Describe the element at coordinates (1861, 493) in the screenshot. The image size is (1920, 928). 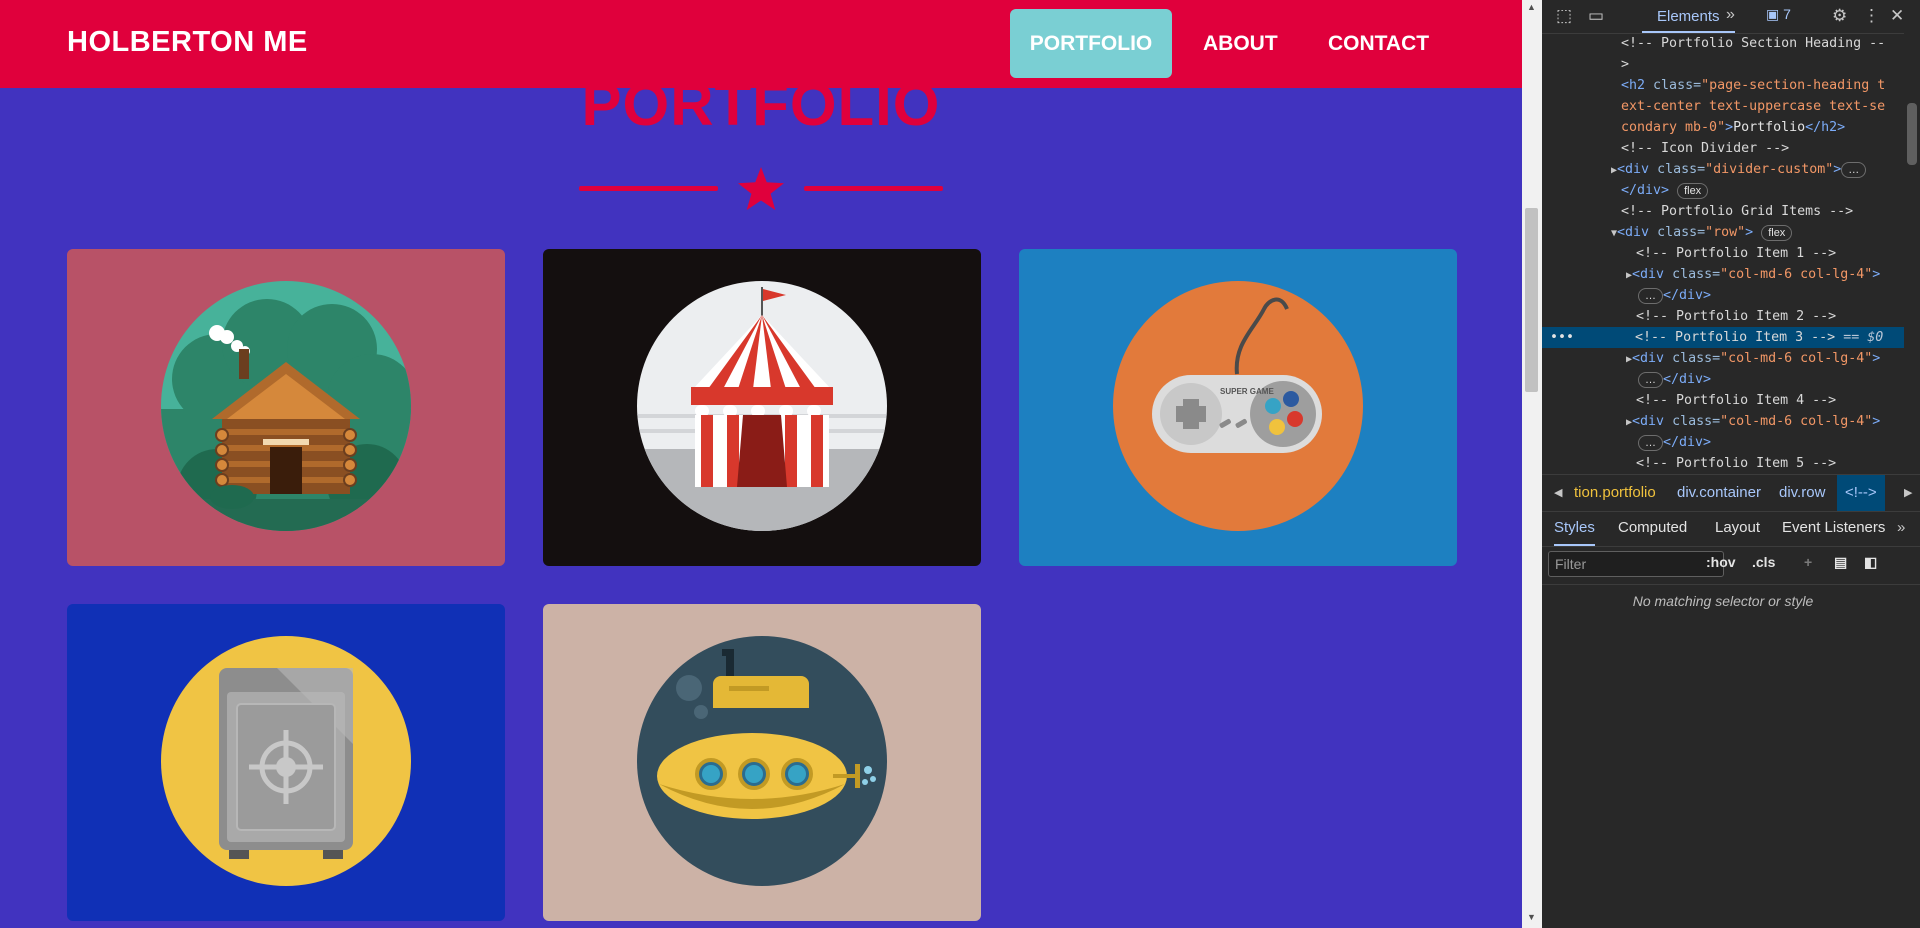
I see `breadcrumb-item-active: <!-->` at that location.